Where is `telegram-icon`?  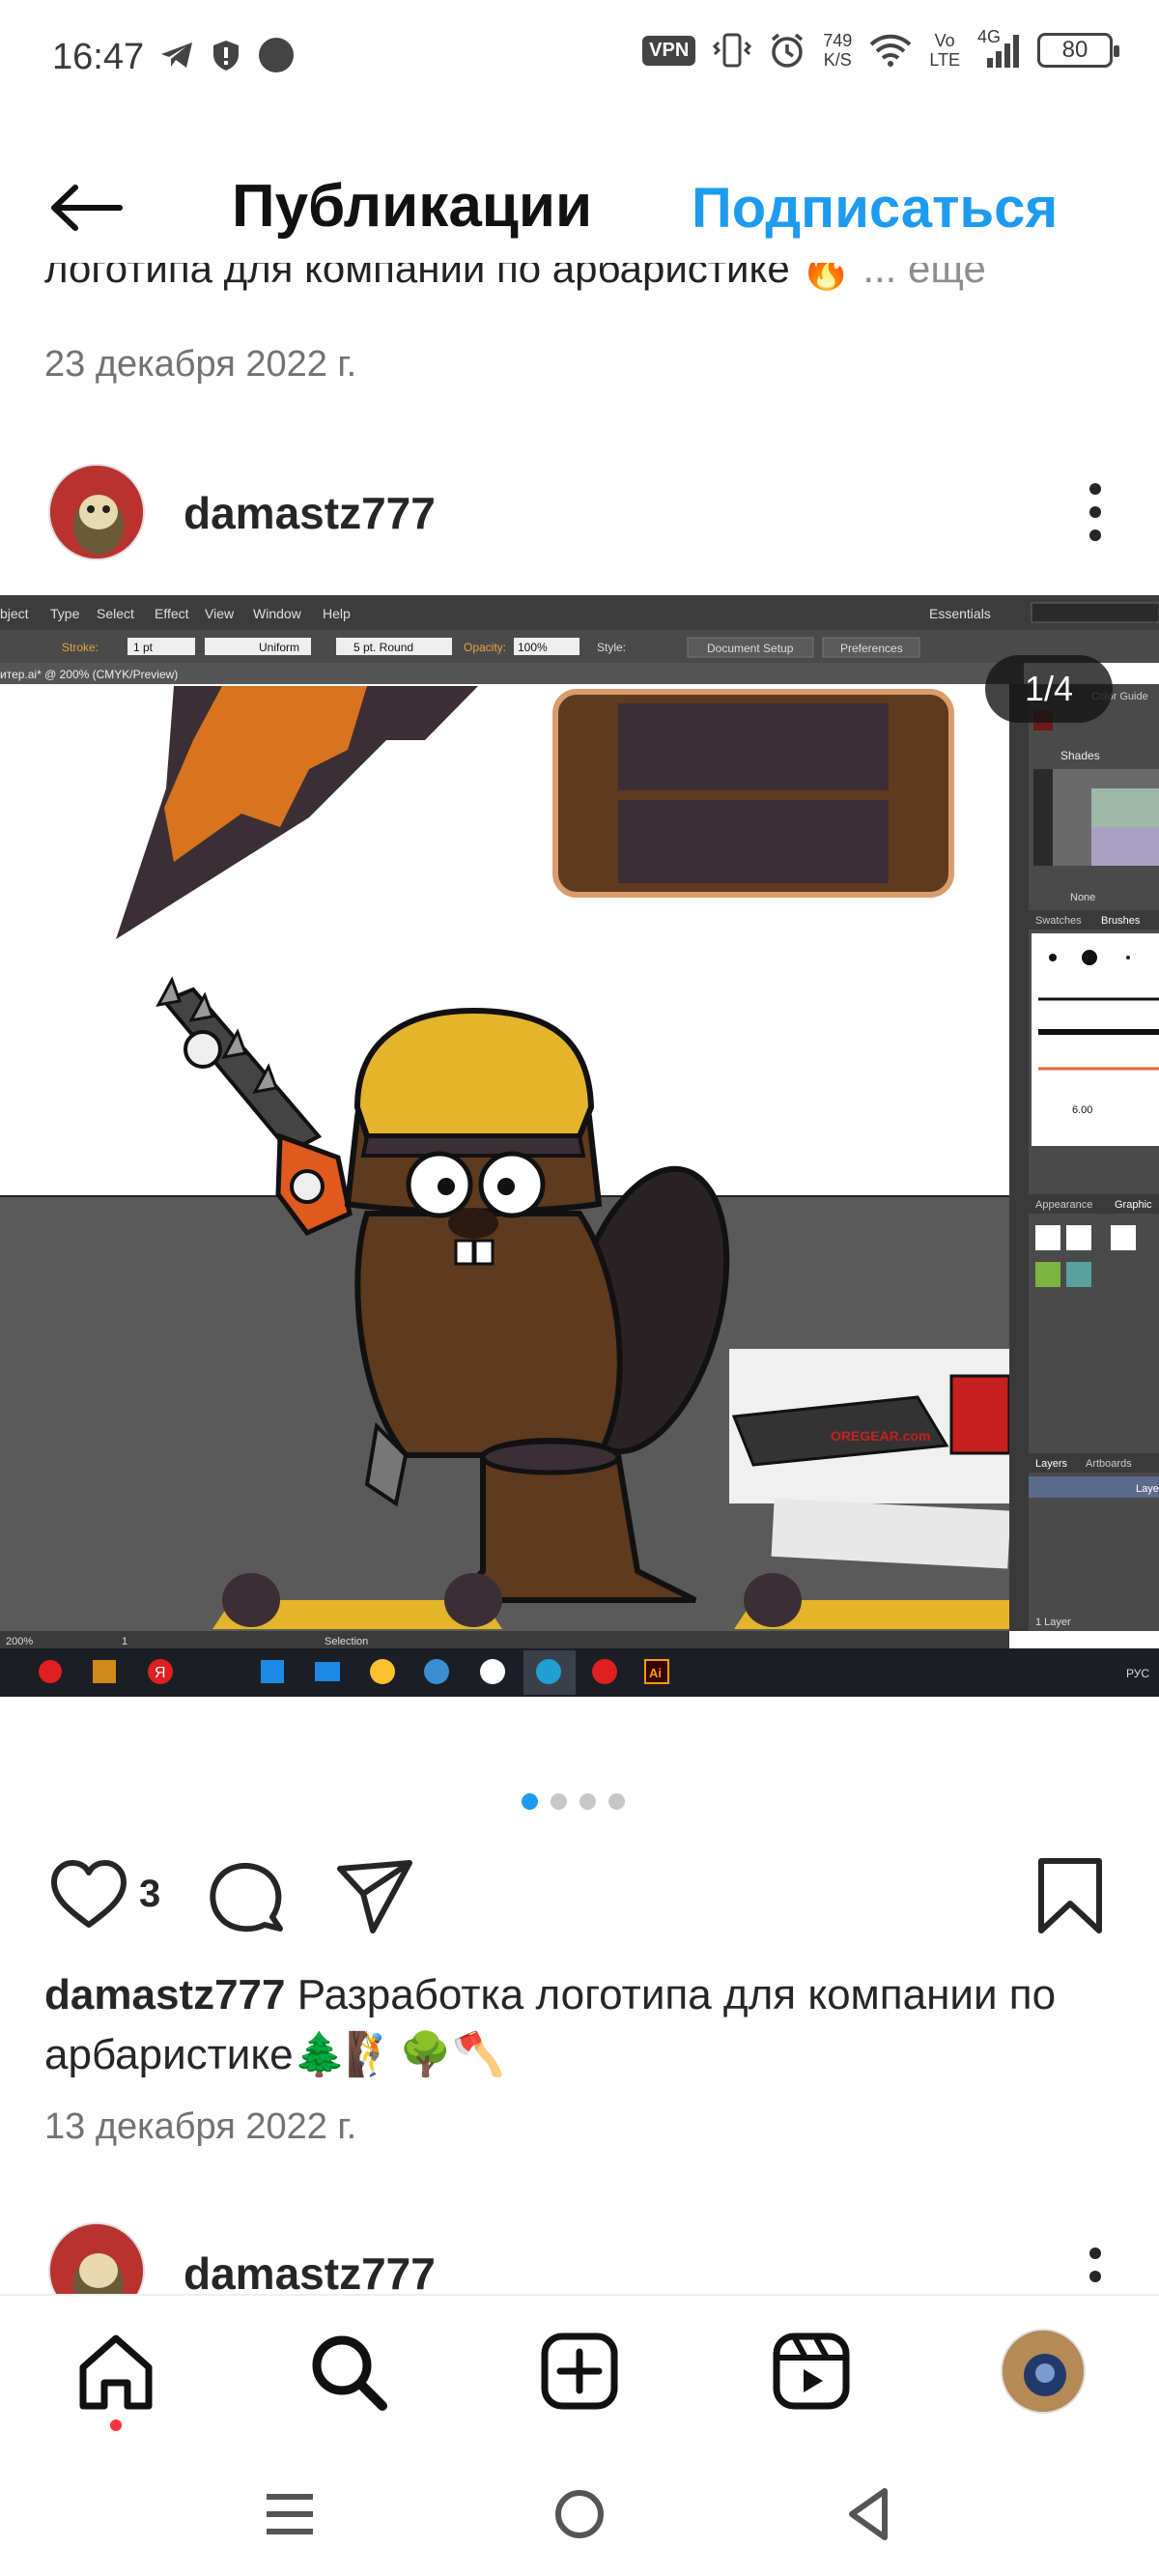 telegram-icon is located at coordinates (177, 56).